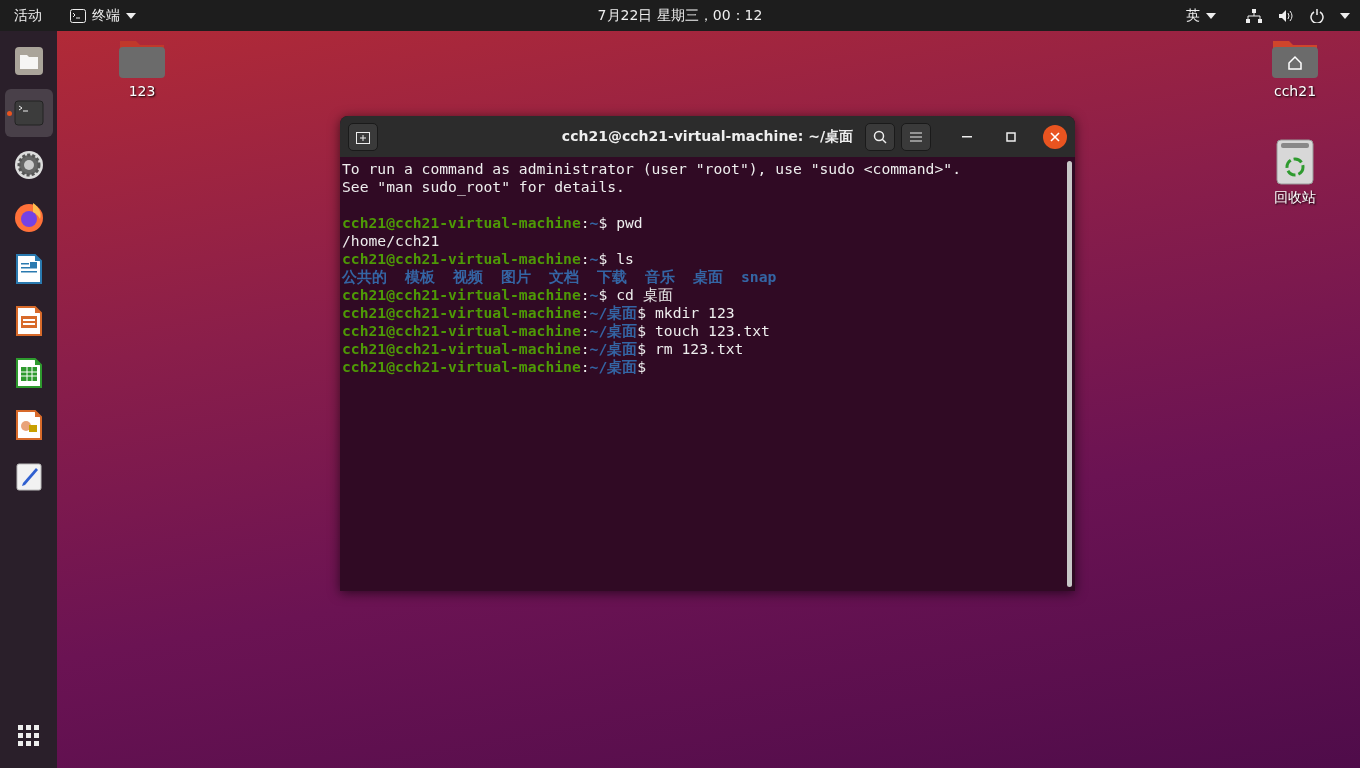  What do you see at coordinates (420, 277) in the screenshot?
I see `directory-name: 模板` at bounding box center [420, 277].